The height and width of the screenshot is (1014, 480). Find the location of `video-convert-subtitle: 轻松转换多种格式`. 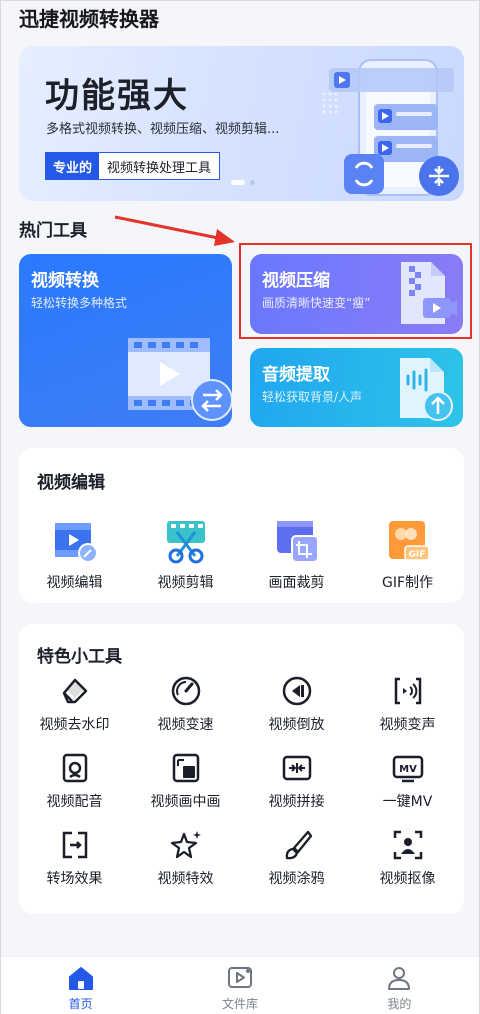

video-convert-subtitle: 轻松转换多种格式 is located at coordinates (79, 303).